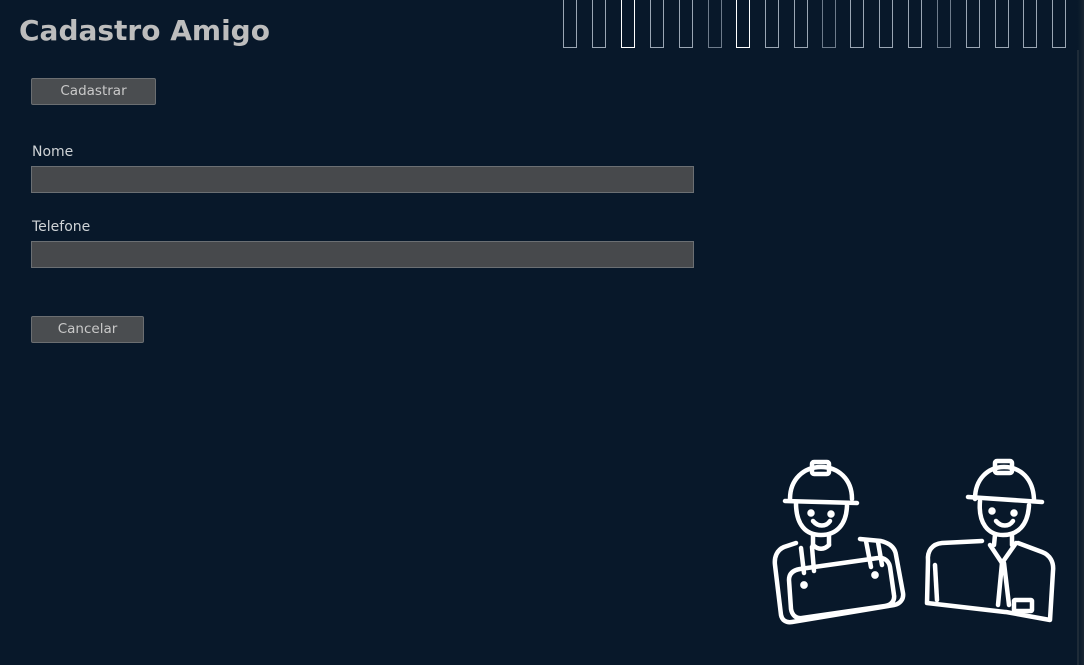 The width and height of the screenshot is (1084, 665). Describe the element at coordinates (61, 227) in the screenshot. I see `telefone-label: Telefone` at that location.